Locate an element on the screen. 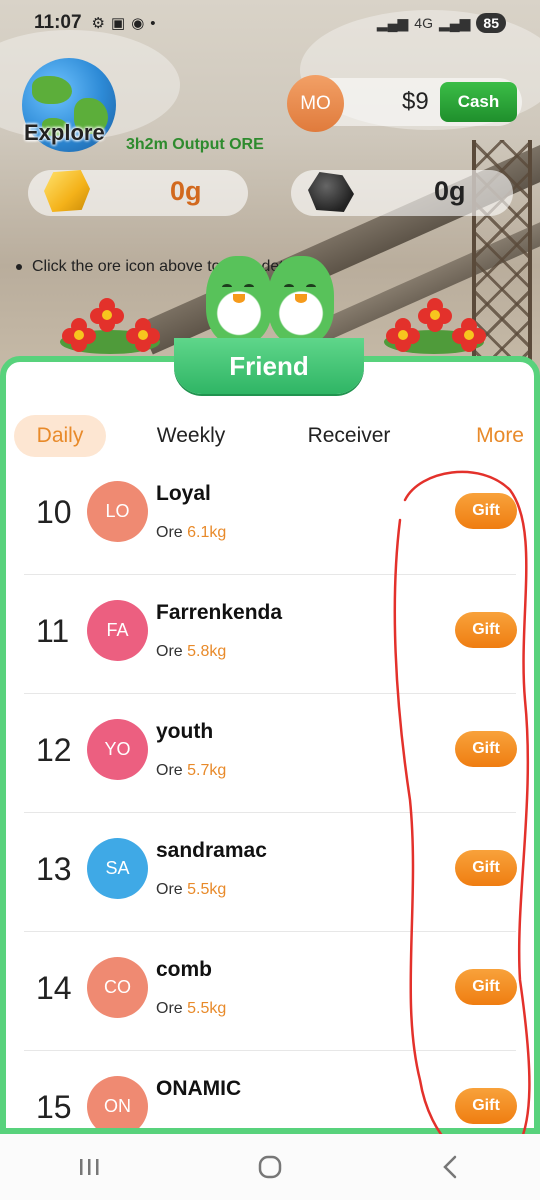 The image size is (540, 1200). ore-amount: Ore 5.7kg is located at coordinates (191, 771).